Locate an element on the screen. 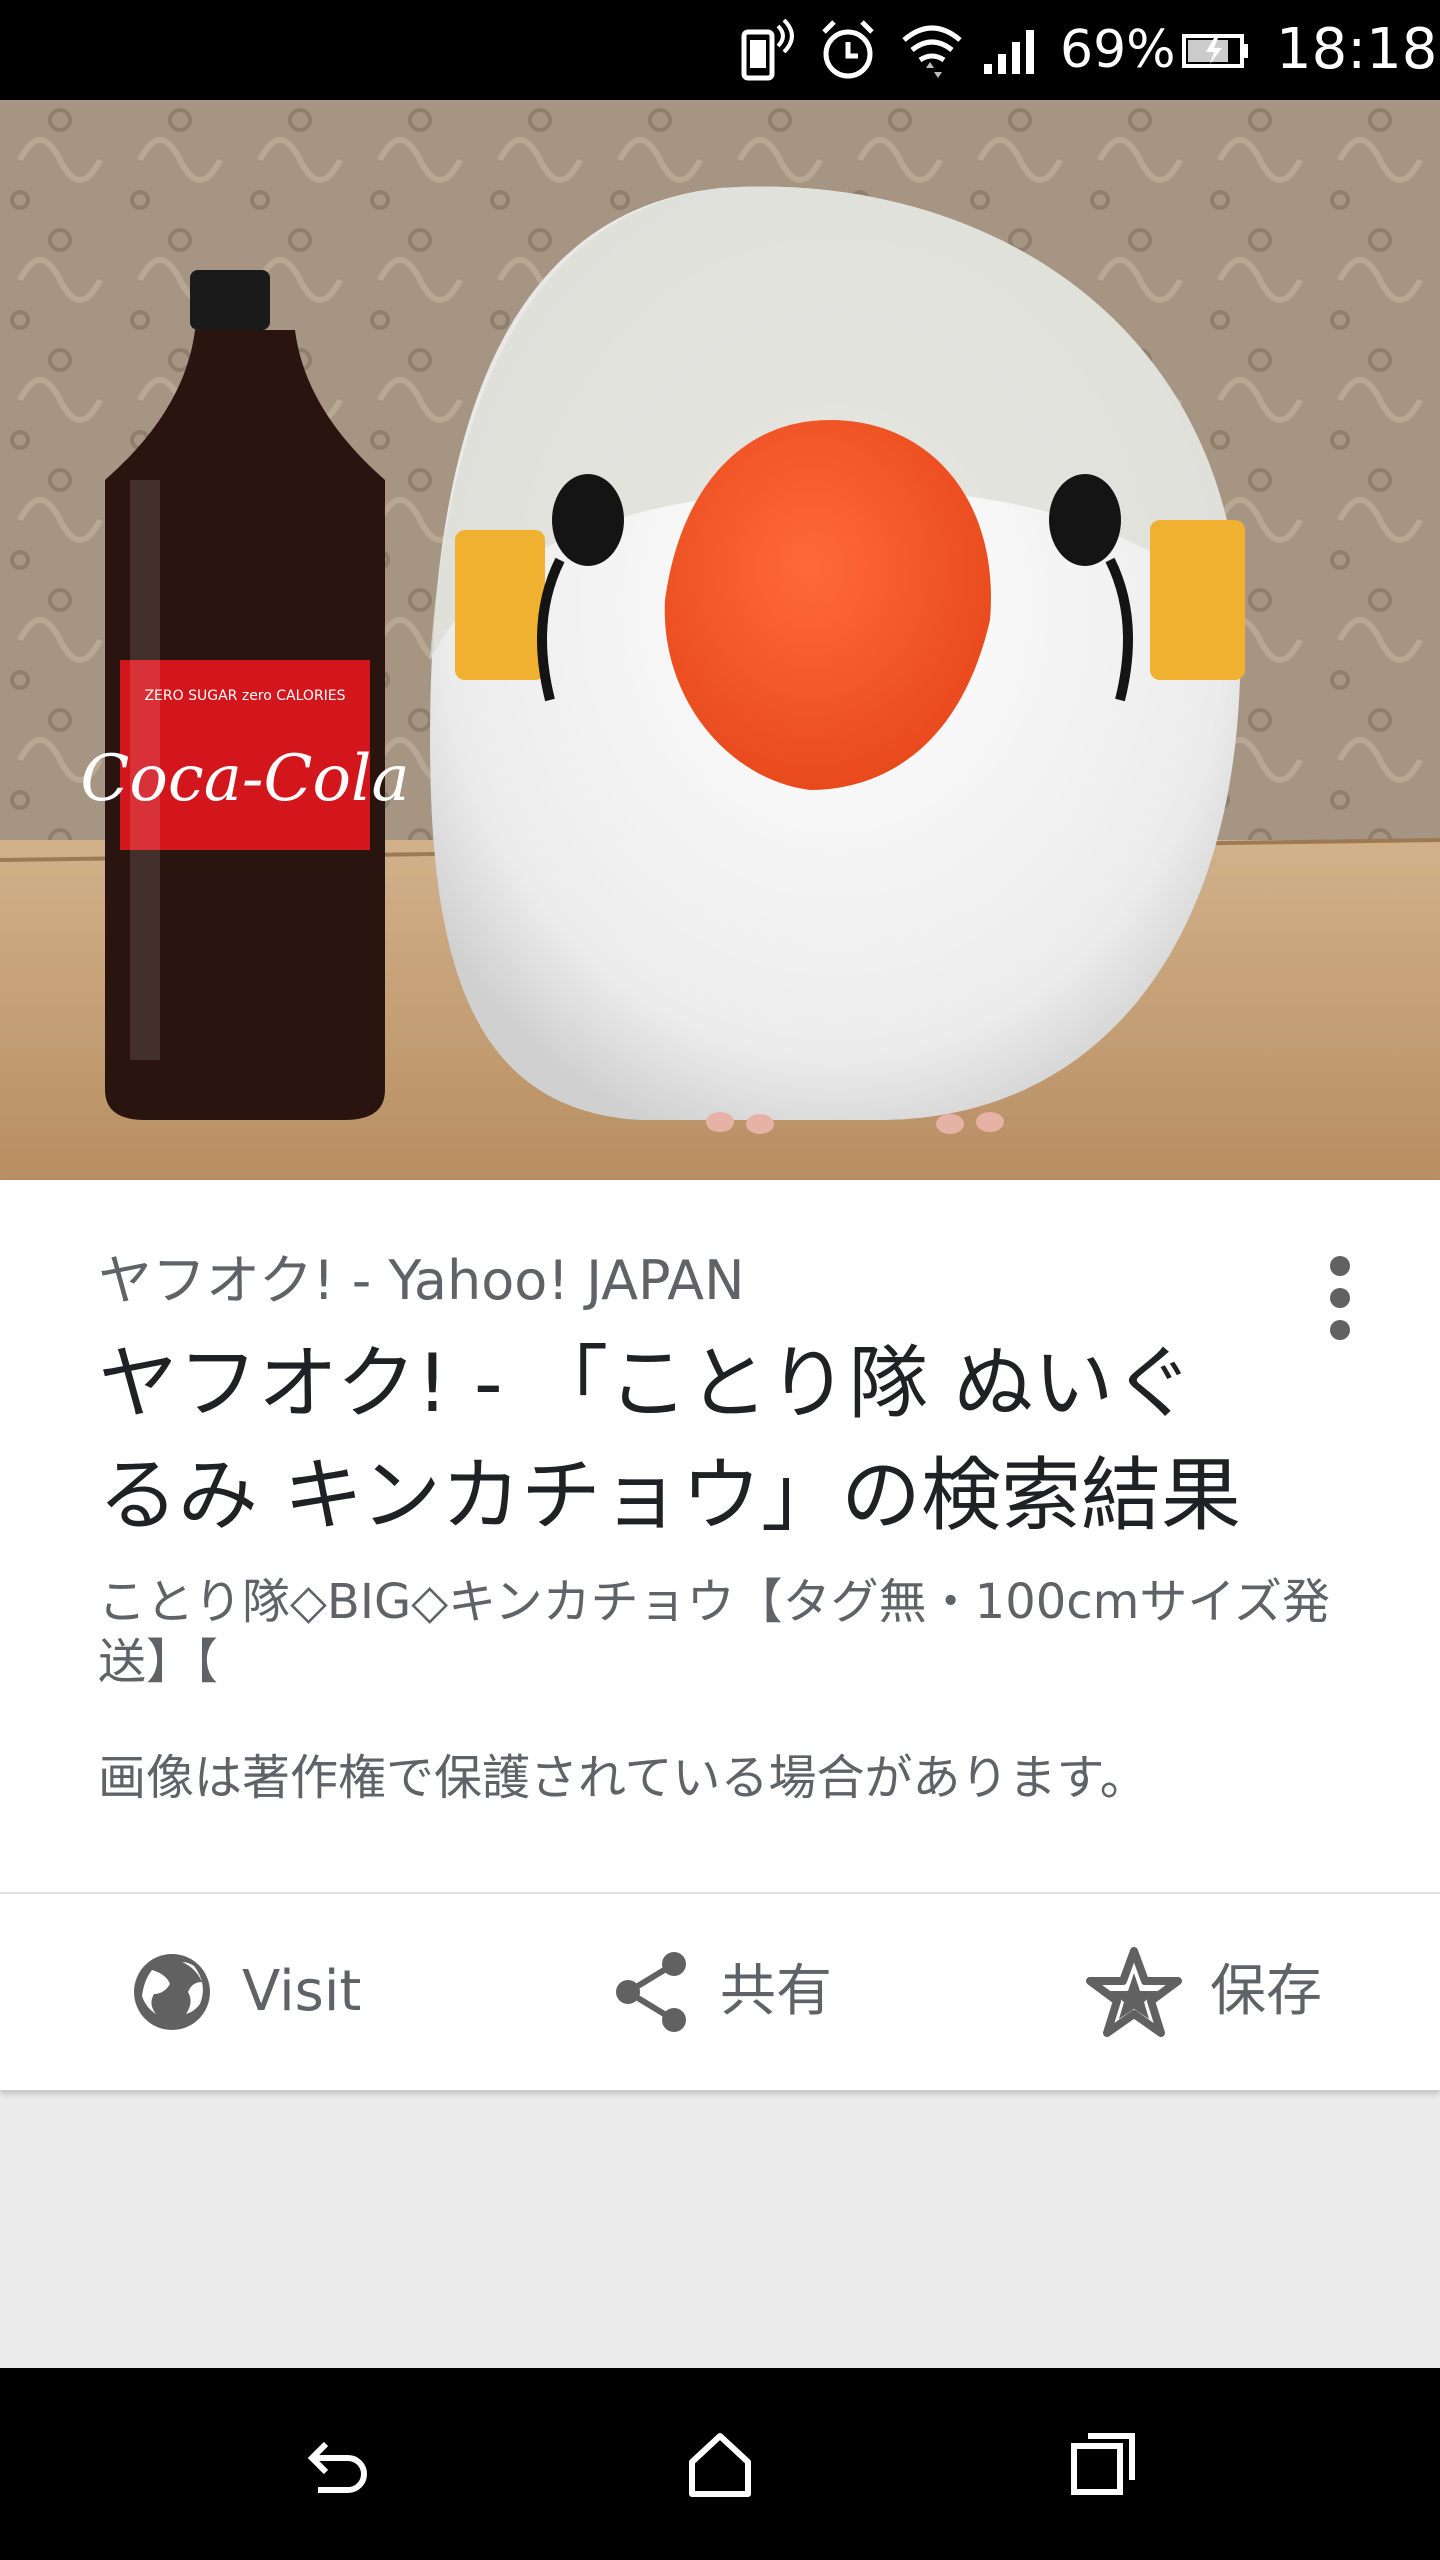  globe-icon is located at coordinates (172, 1992).